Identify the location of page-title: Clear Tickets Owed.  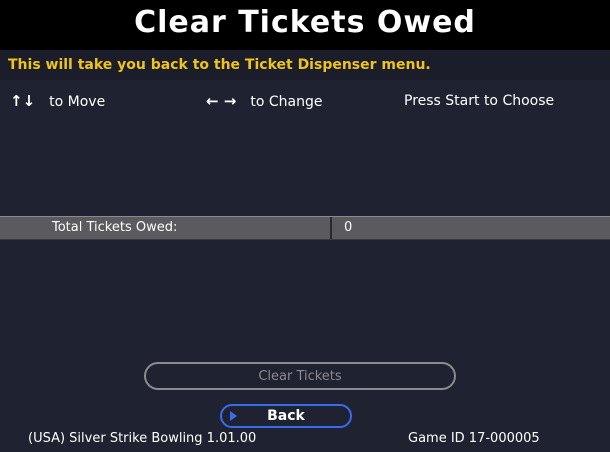
(305, 22).